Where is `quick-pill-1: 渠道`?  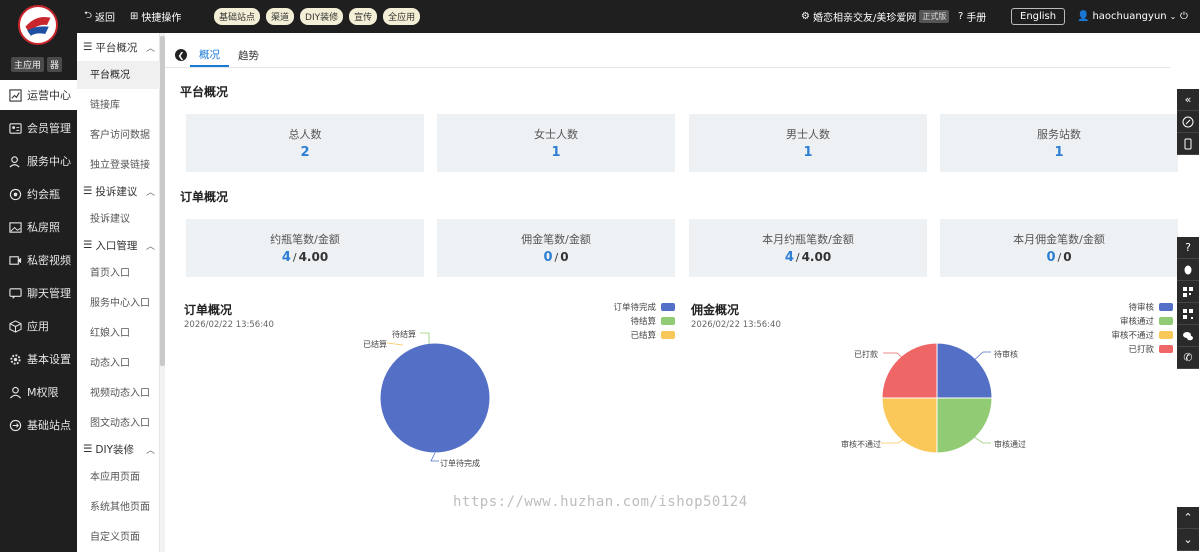 quick-pill-1: 渠道 is located at coordinates (280, 16).